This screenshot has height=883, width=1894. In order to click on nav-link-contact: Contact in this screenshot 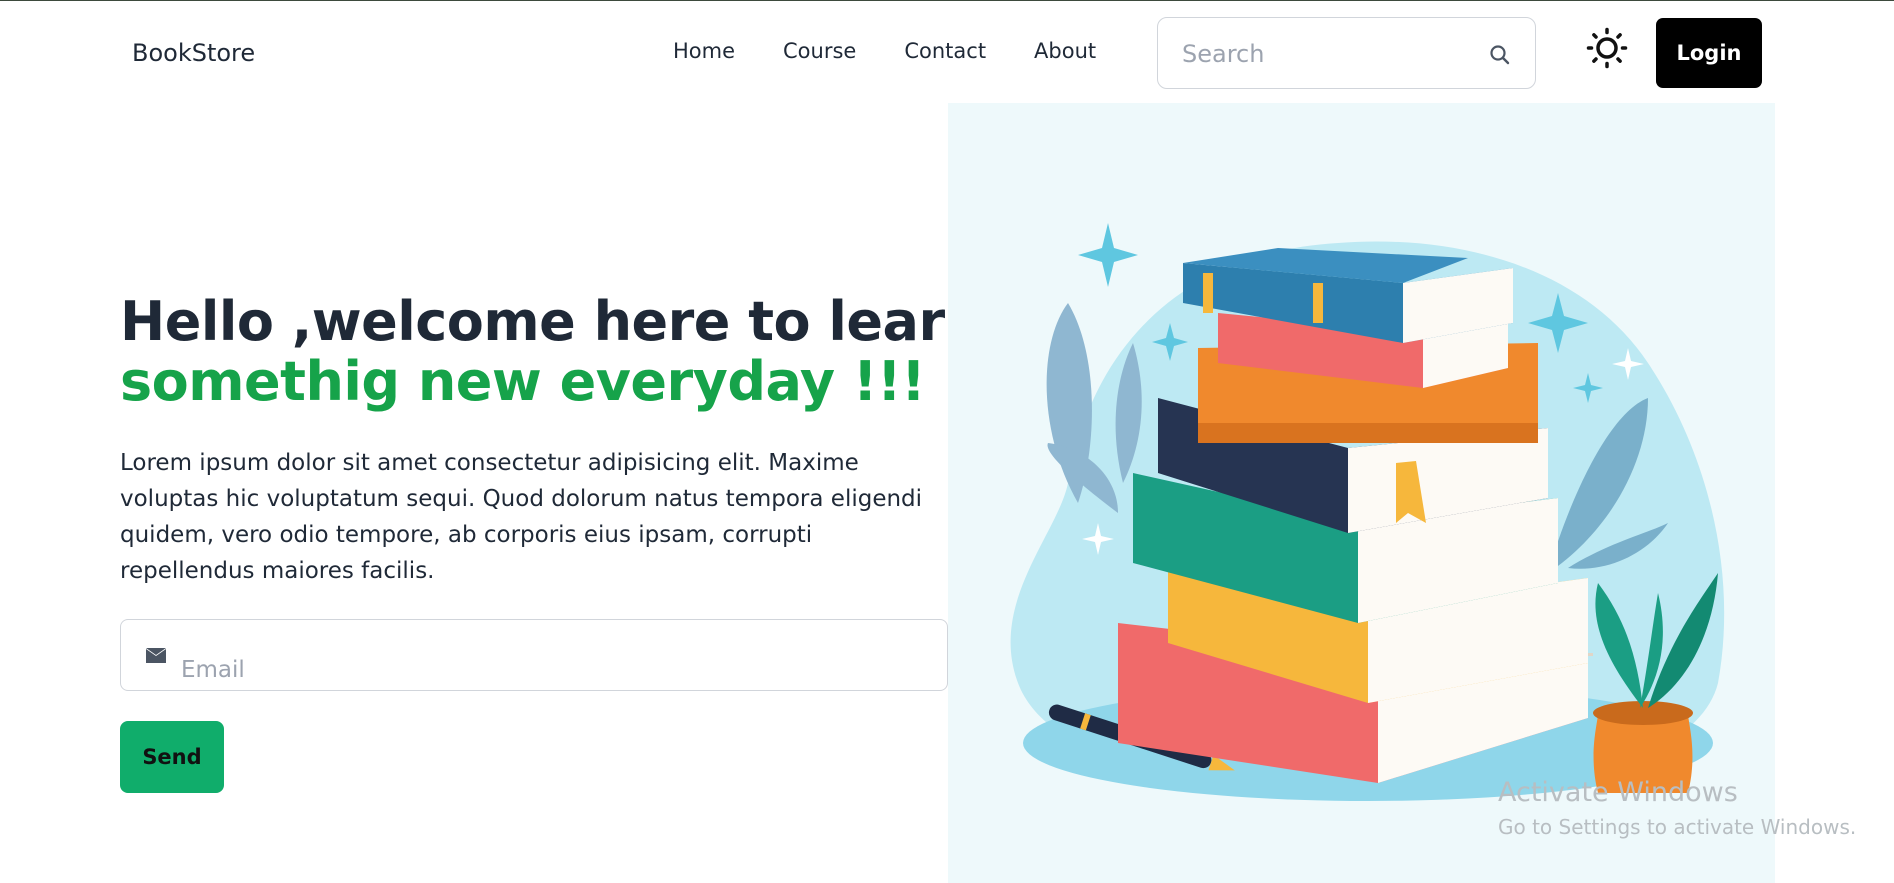, I will do `click(945, 51)`.